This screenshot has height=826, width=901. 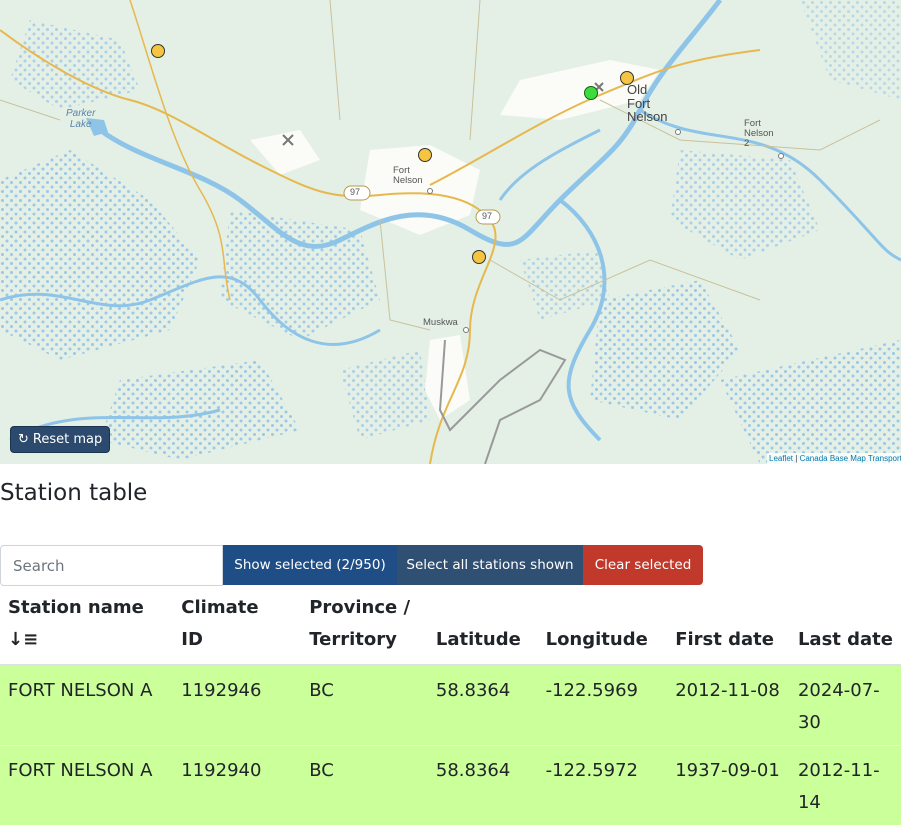 I want to click on sort-descending-icon: ↓≡, so click(x=23, y=639).